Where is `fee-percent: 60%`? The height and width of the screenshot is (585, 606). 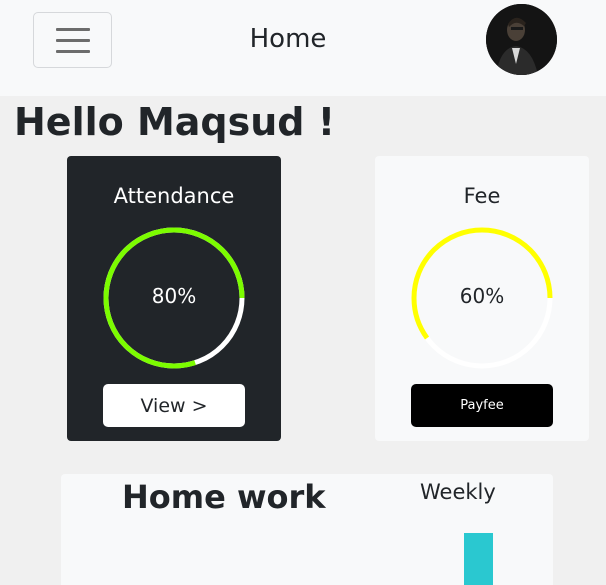
fee-percent: 60% is located at coordinates (482, 296).